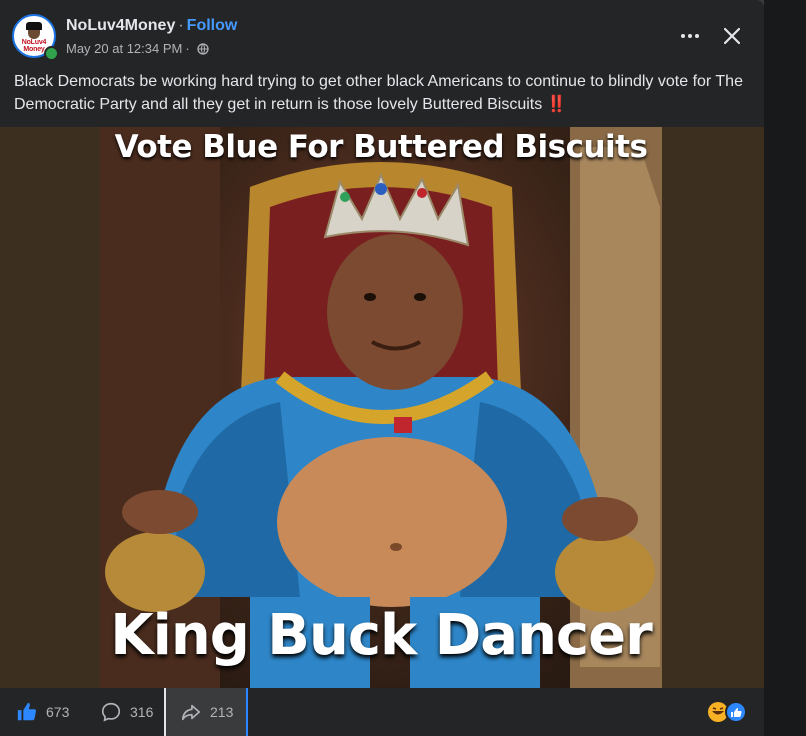  What do you see at coordinates (732, 36) in the screenshot?
I see `close-icon` at bounding box center [732, 36].